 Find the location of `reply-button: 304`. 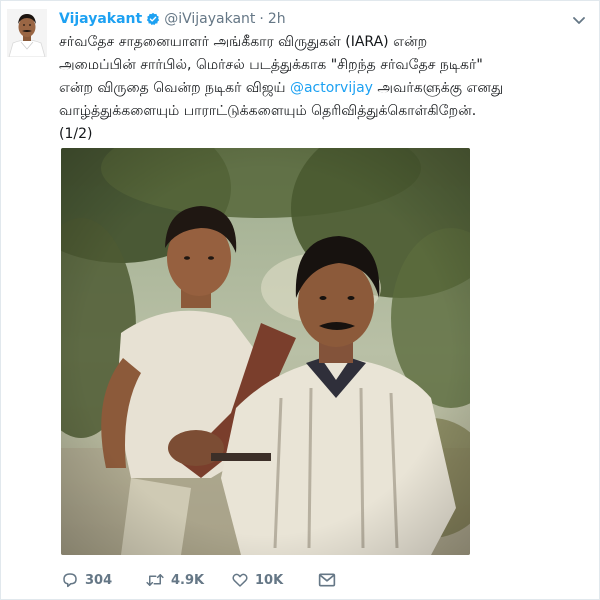

reply-button: 304 is located at coordinates (103, 580).